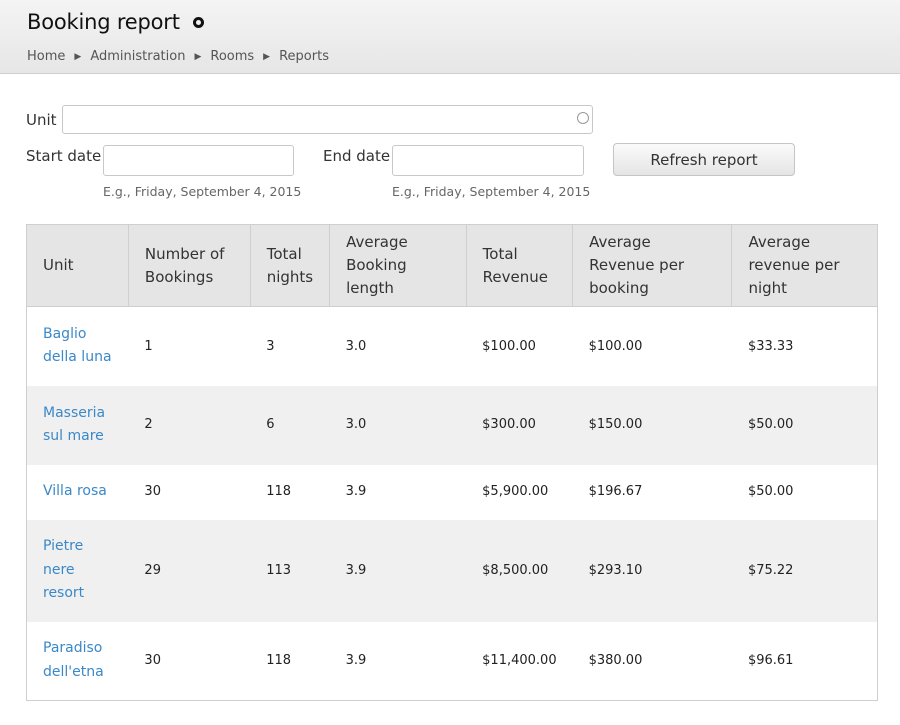  What do you see at coordinates (519, 265) in the screenshot?
I see `column-header-revenue: Total Revenue` at bounding box center [519, 265].